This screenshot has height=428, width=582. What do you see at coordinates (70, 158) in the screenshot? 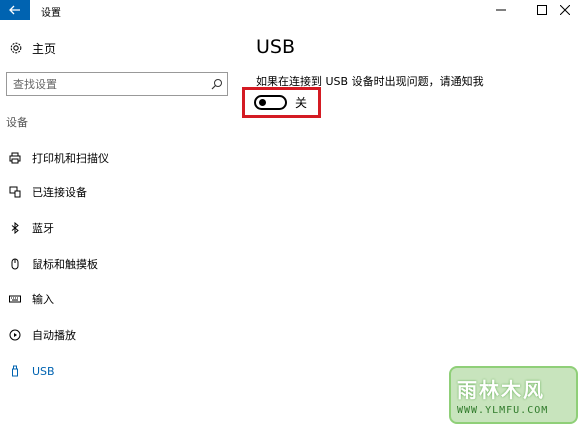
I see `sidebar-item-label: 打印机和扫描仪` at bounding box center [70, 158].